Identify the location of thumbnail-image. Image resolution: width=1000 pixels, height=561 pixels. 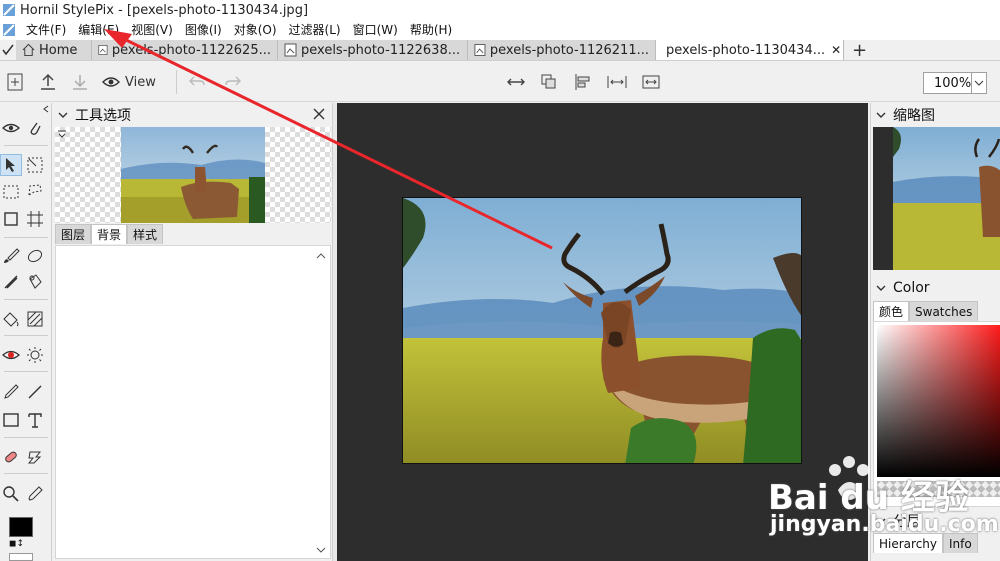
(946, 198).